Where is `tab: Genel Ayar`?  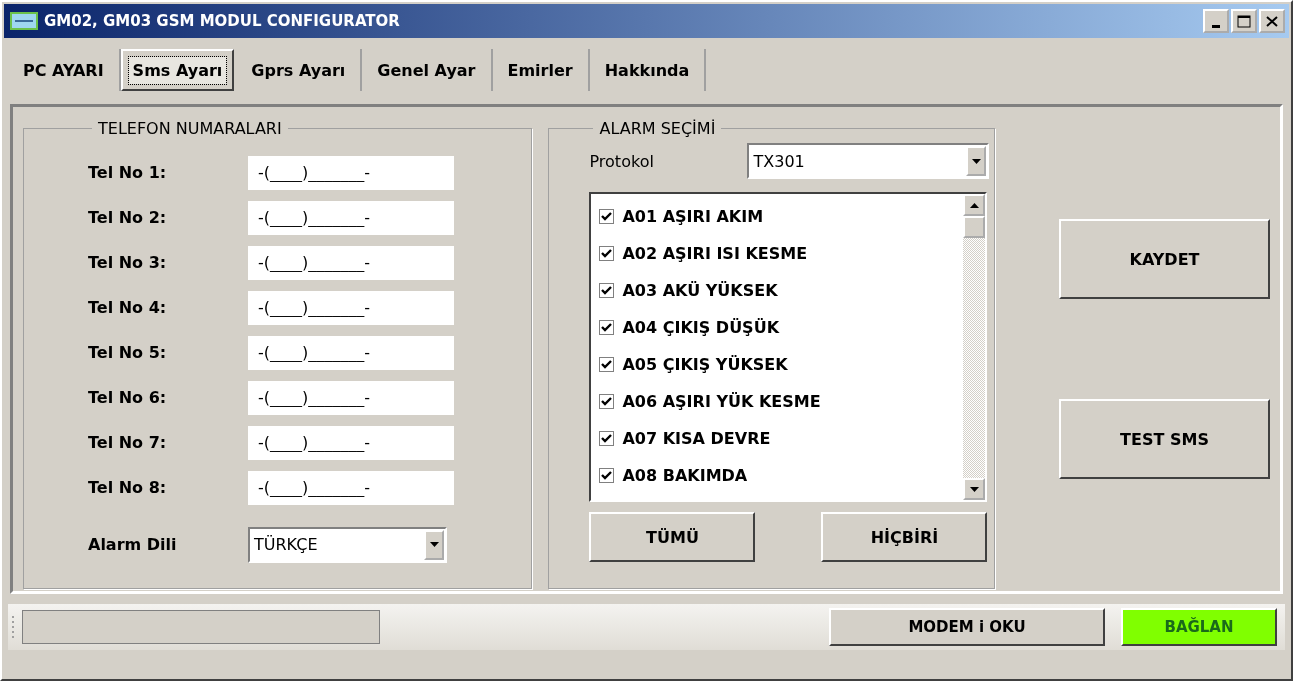
tab: Genel Ayar is located at coordinates (427, 70).